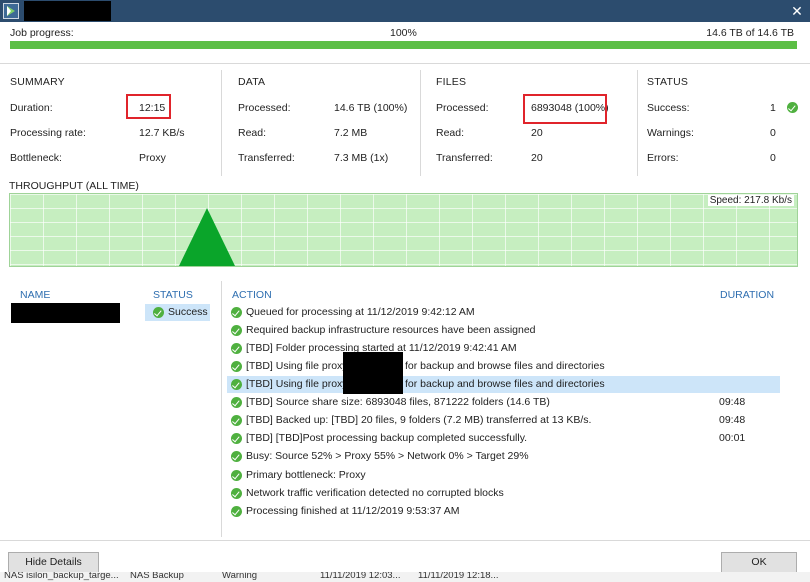 Image resolution: width=810 pixels, height=582 pixels. Describe the element at coordinates (747, 295) in the screenshot. I see `duration-column-header: DURATION` at that location.